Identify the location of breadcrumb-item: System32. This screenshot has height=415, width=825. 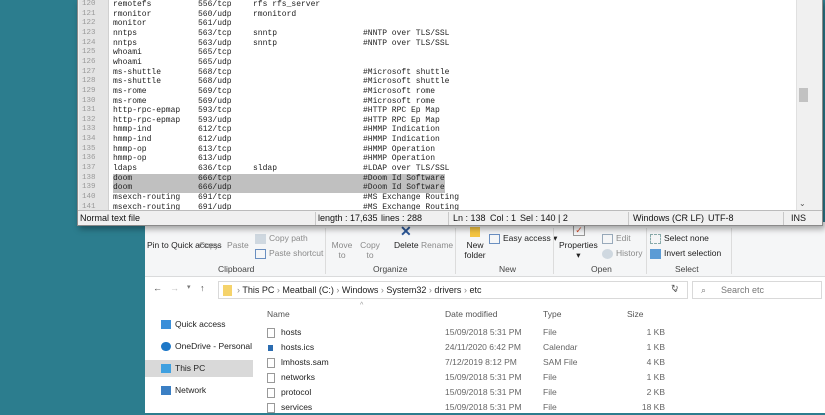
(406, 290).